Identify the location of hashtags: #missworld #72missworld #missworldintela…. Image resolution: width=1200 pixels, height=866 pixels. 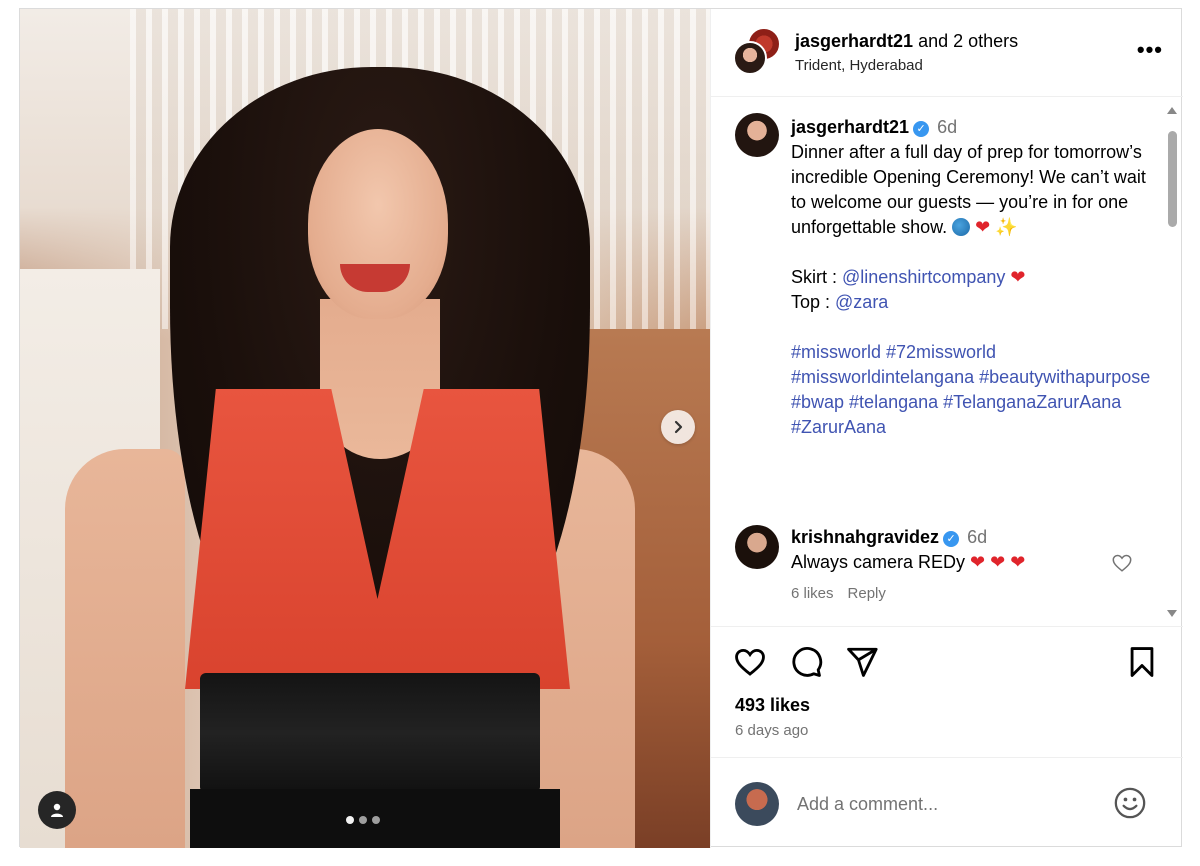
(970, 389).